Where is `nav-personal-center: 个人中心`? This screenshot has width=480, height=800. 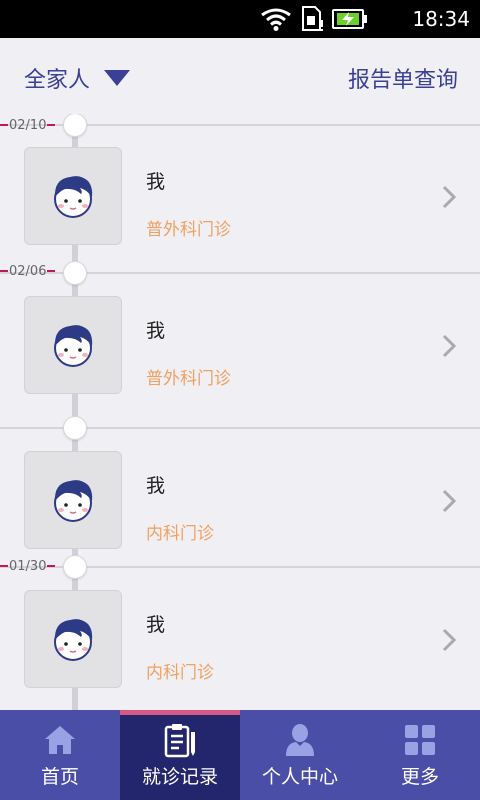 nav-personal-center: 个人中心 is located at coordinates (300, 755).